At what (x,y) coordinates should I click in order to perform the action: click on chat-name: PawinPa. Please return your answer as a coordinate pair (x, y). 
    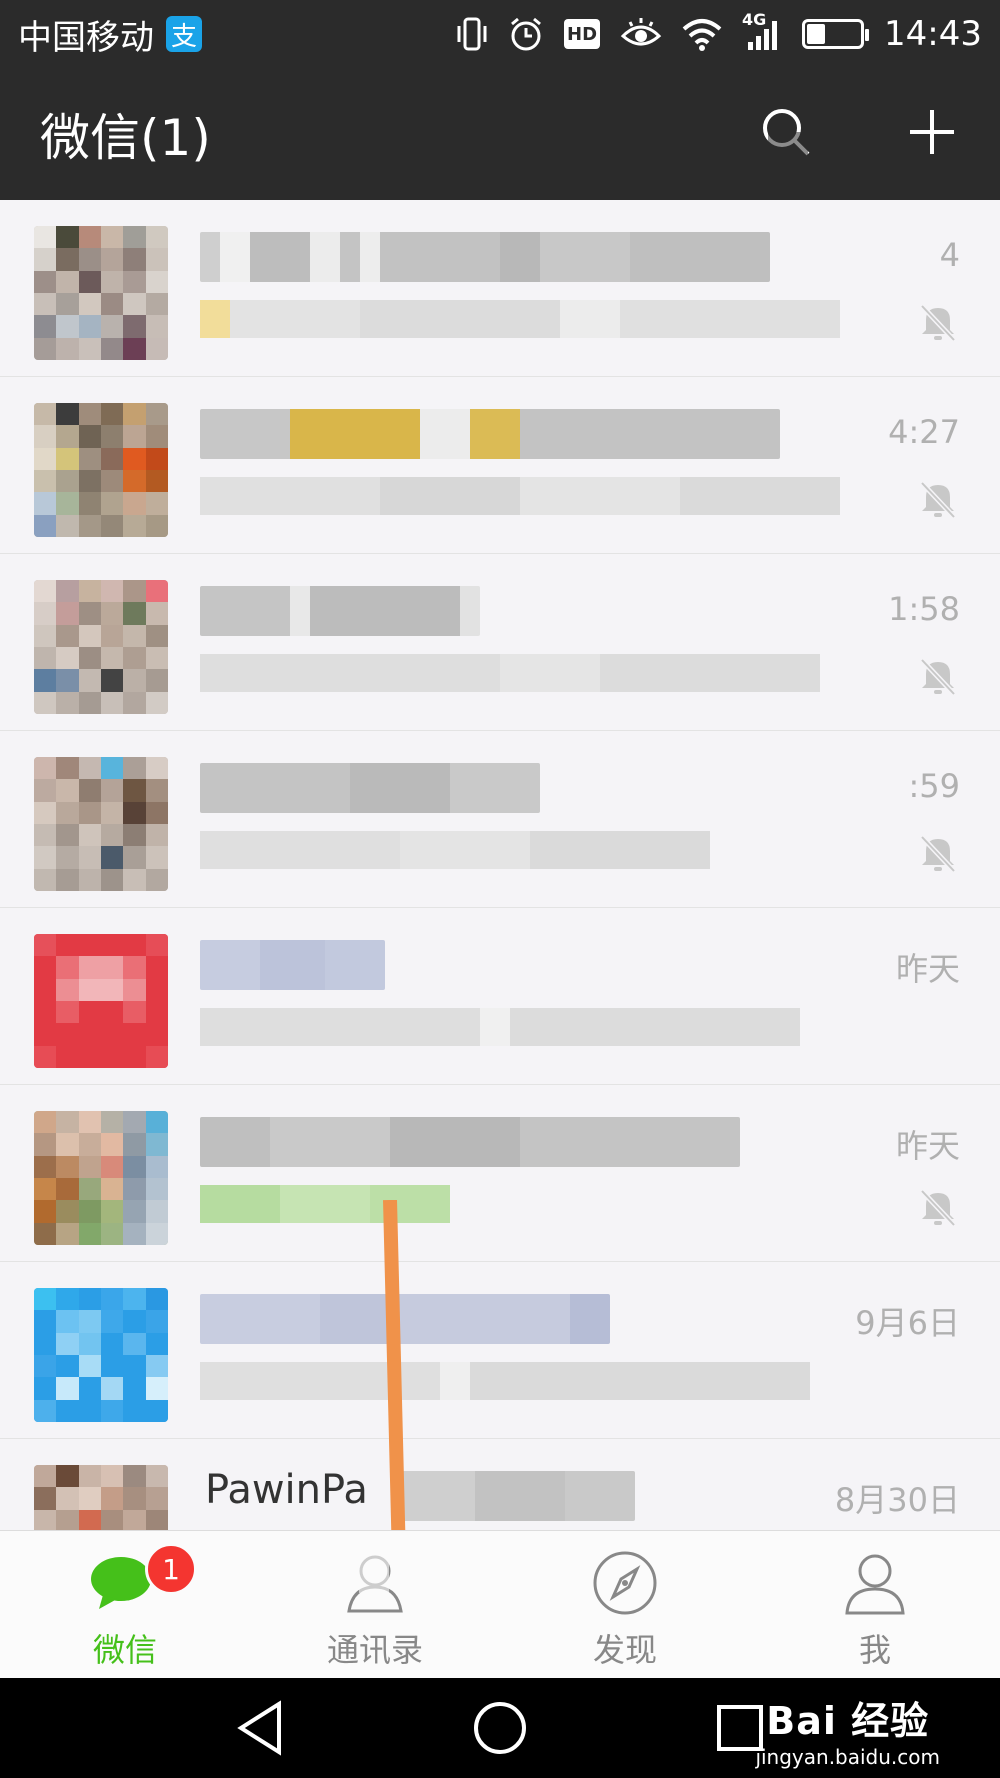
    Looking at the image, I should click on (286, 1490).